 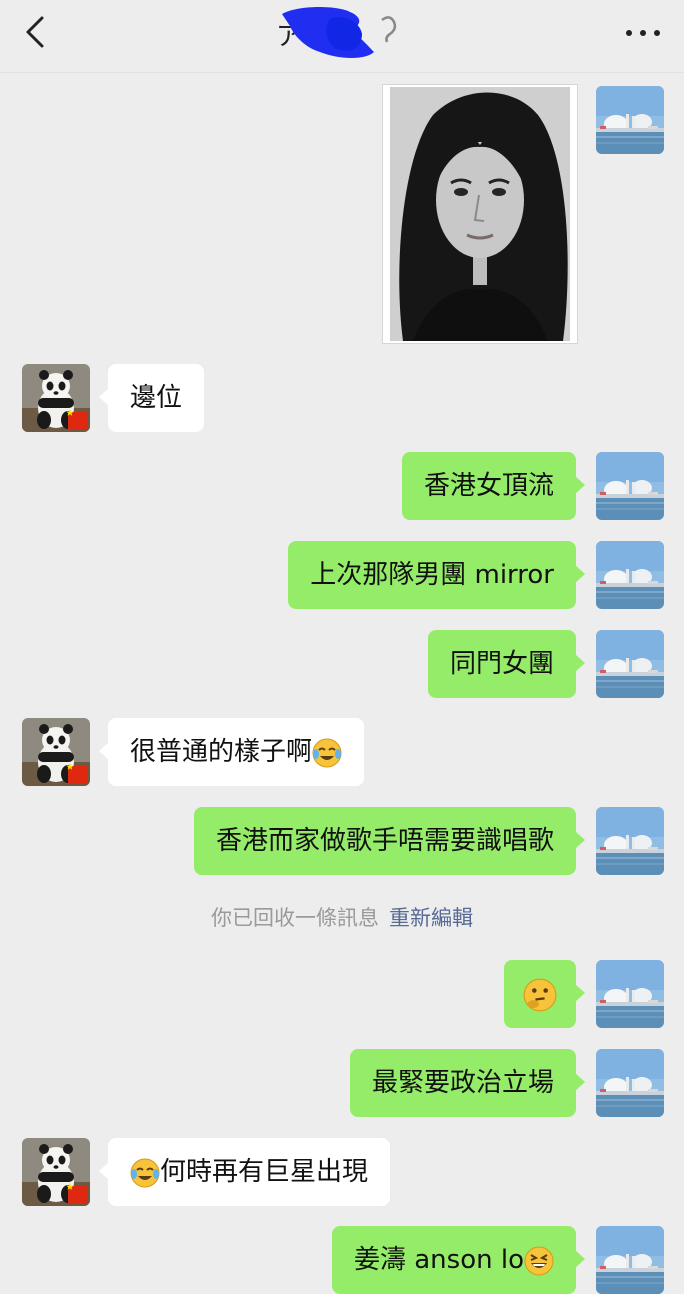 I want to click on message-bubble: 同門女團, so click(x=506, y=664).